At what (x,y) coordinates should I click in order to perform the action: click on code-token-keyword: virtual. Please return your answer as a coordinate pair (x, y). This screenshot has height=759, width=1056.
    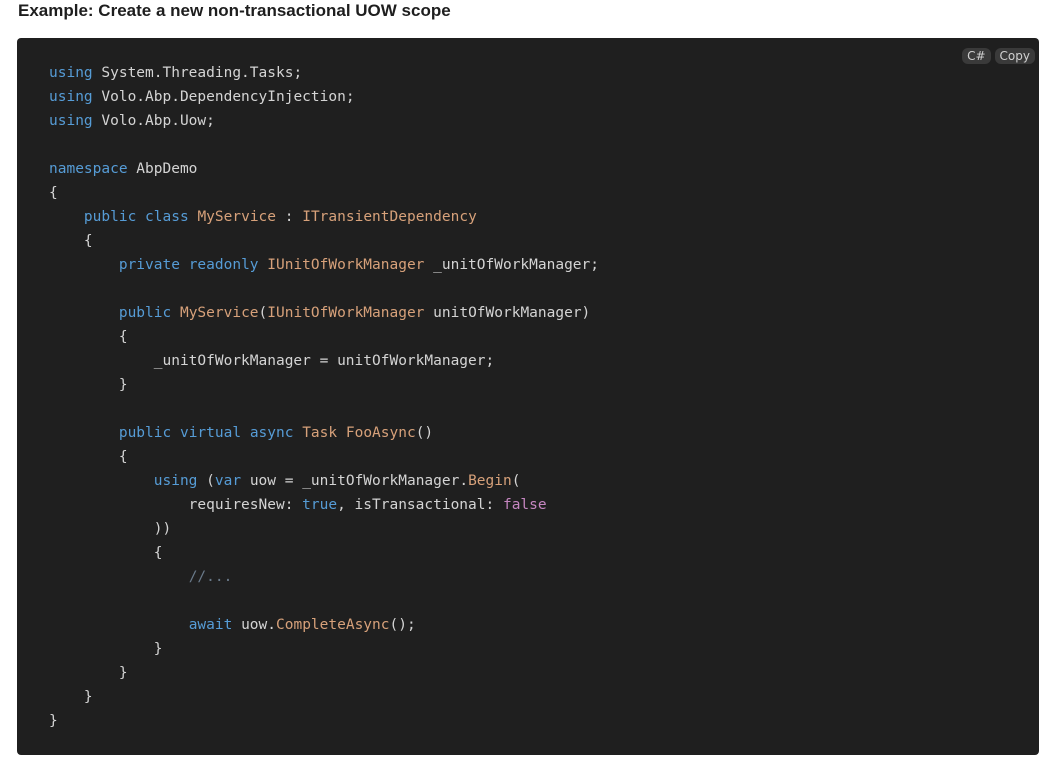
    Looking at the image, I should click on (210, 433).